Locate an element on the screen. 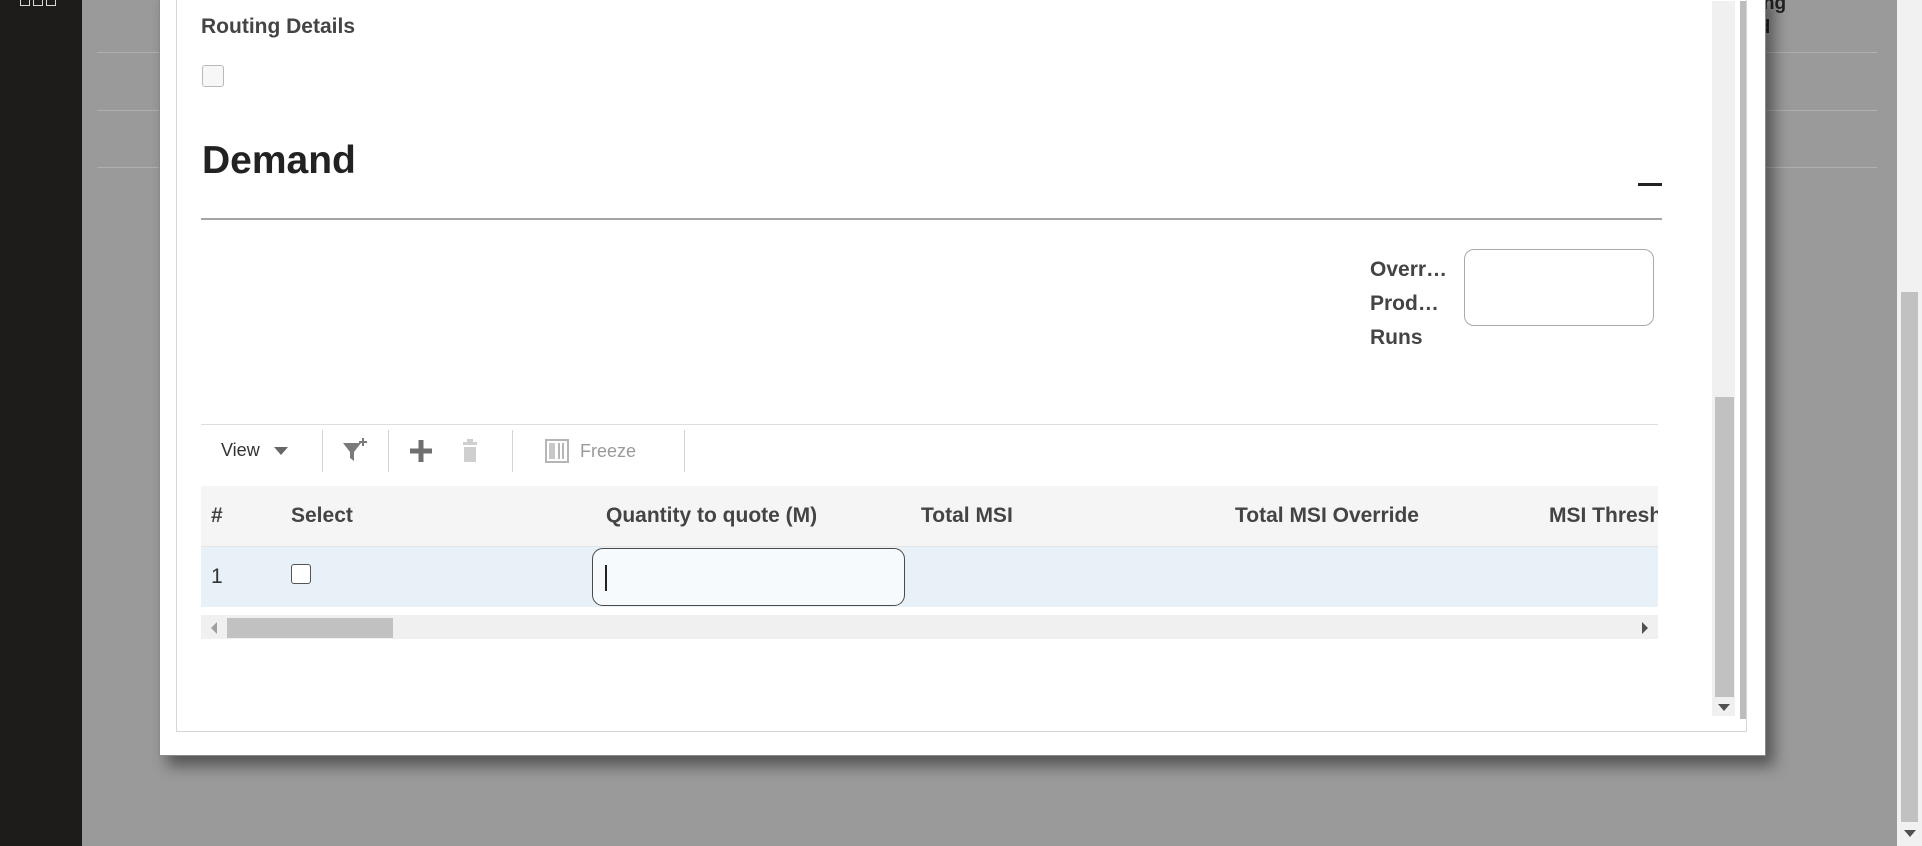 The height and width of the screenshot is (846, 1922). dialog-content-scrollbar is located at coordinates (1723, 358).